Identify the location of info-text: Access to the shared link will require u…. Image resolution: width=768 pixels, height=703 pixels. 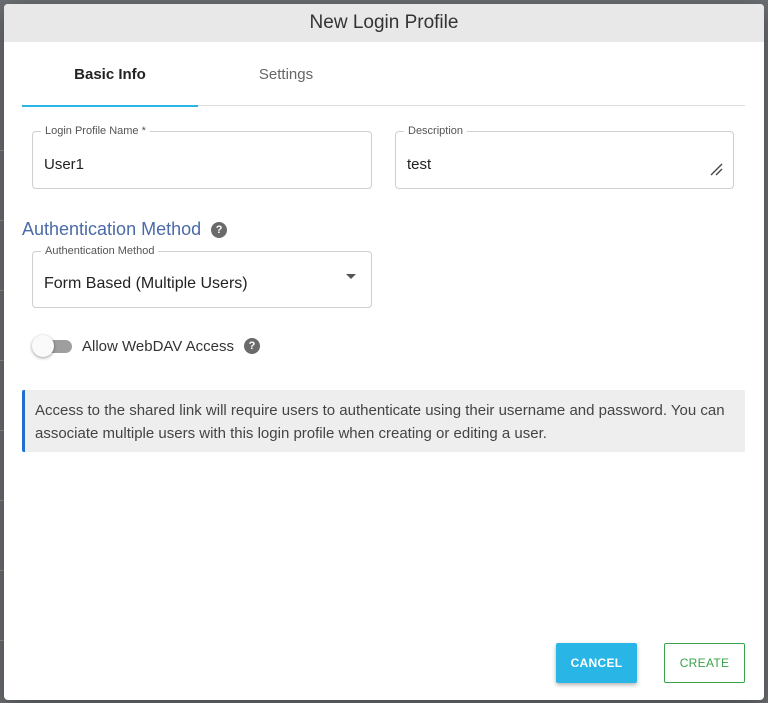
(380, 422).